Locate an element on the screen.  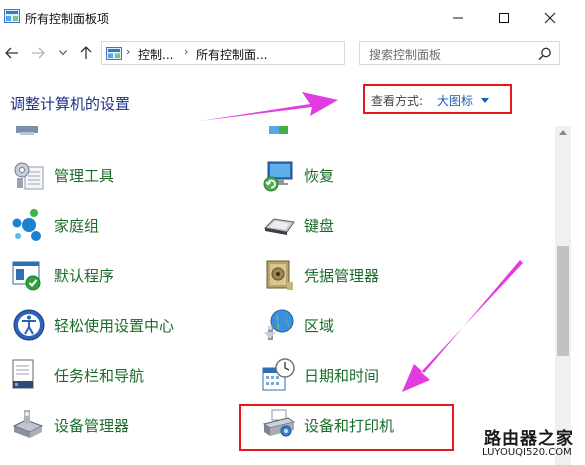
view-by-label: 查看方式: is located at coordinates (397, 101).